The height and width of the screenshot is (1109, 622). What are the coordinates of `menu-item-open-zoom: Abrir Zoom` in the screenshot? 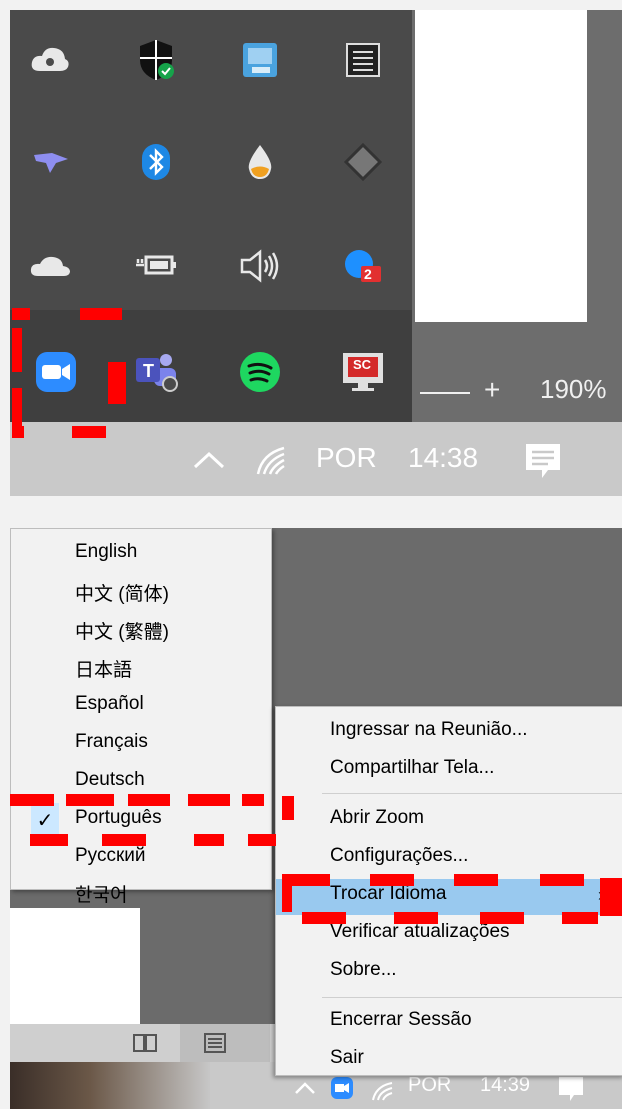 It's located at (377, 818).